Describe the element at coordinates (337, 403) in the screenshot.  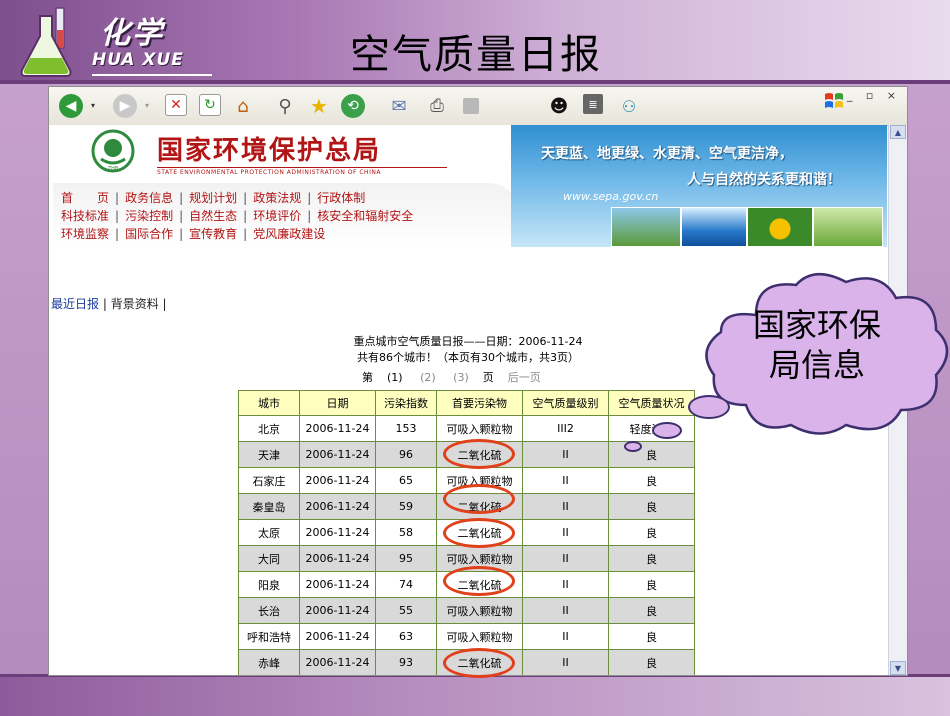
I see `table-header-date: 日期` at that location.